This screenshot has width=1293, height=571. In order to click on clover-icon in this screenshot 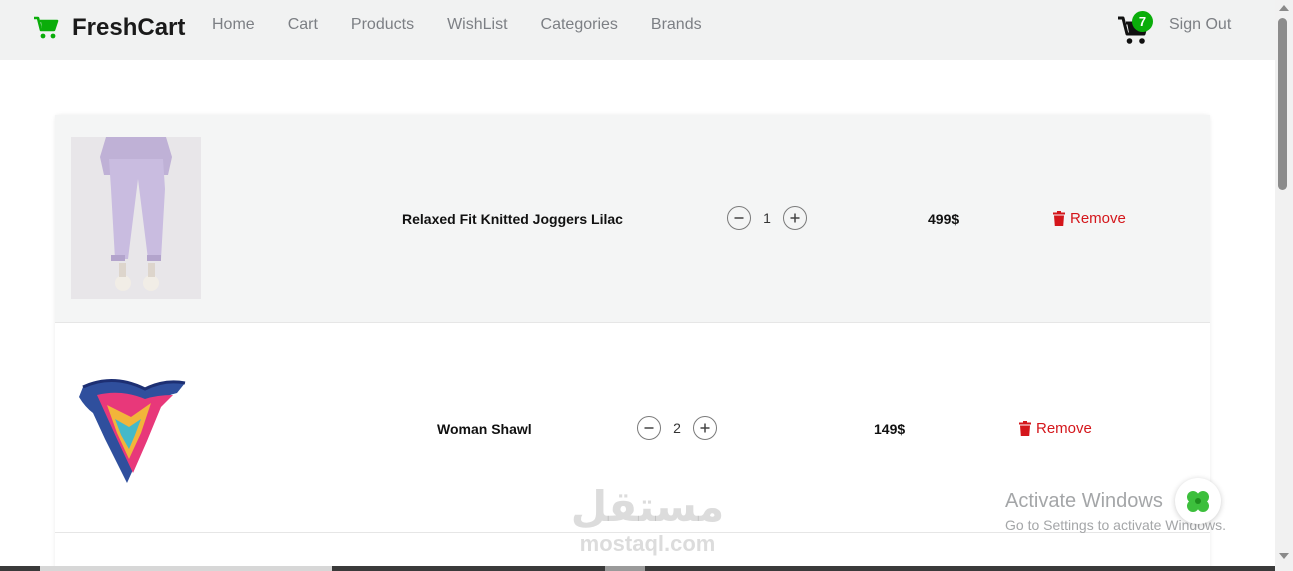, I will do `click(1198, 501)`.